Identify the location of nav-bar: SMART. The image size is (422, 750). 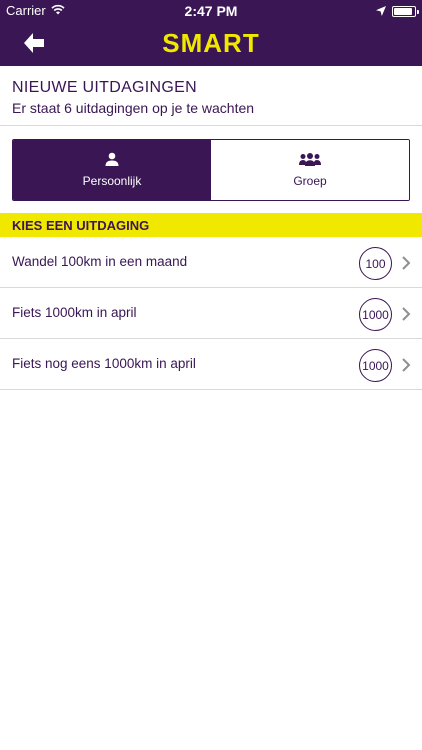
(211, 44).